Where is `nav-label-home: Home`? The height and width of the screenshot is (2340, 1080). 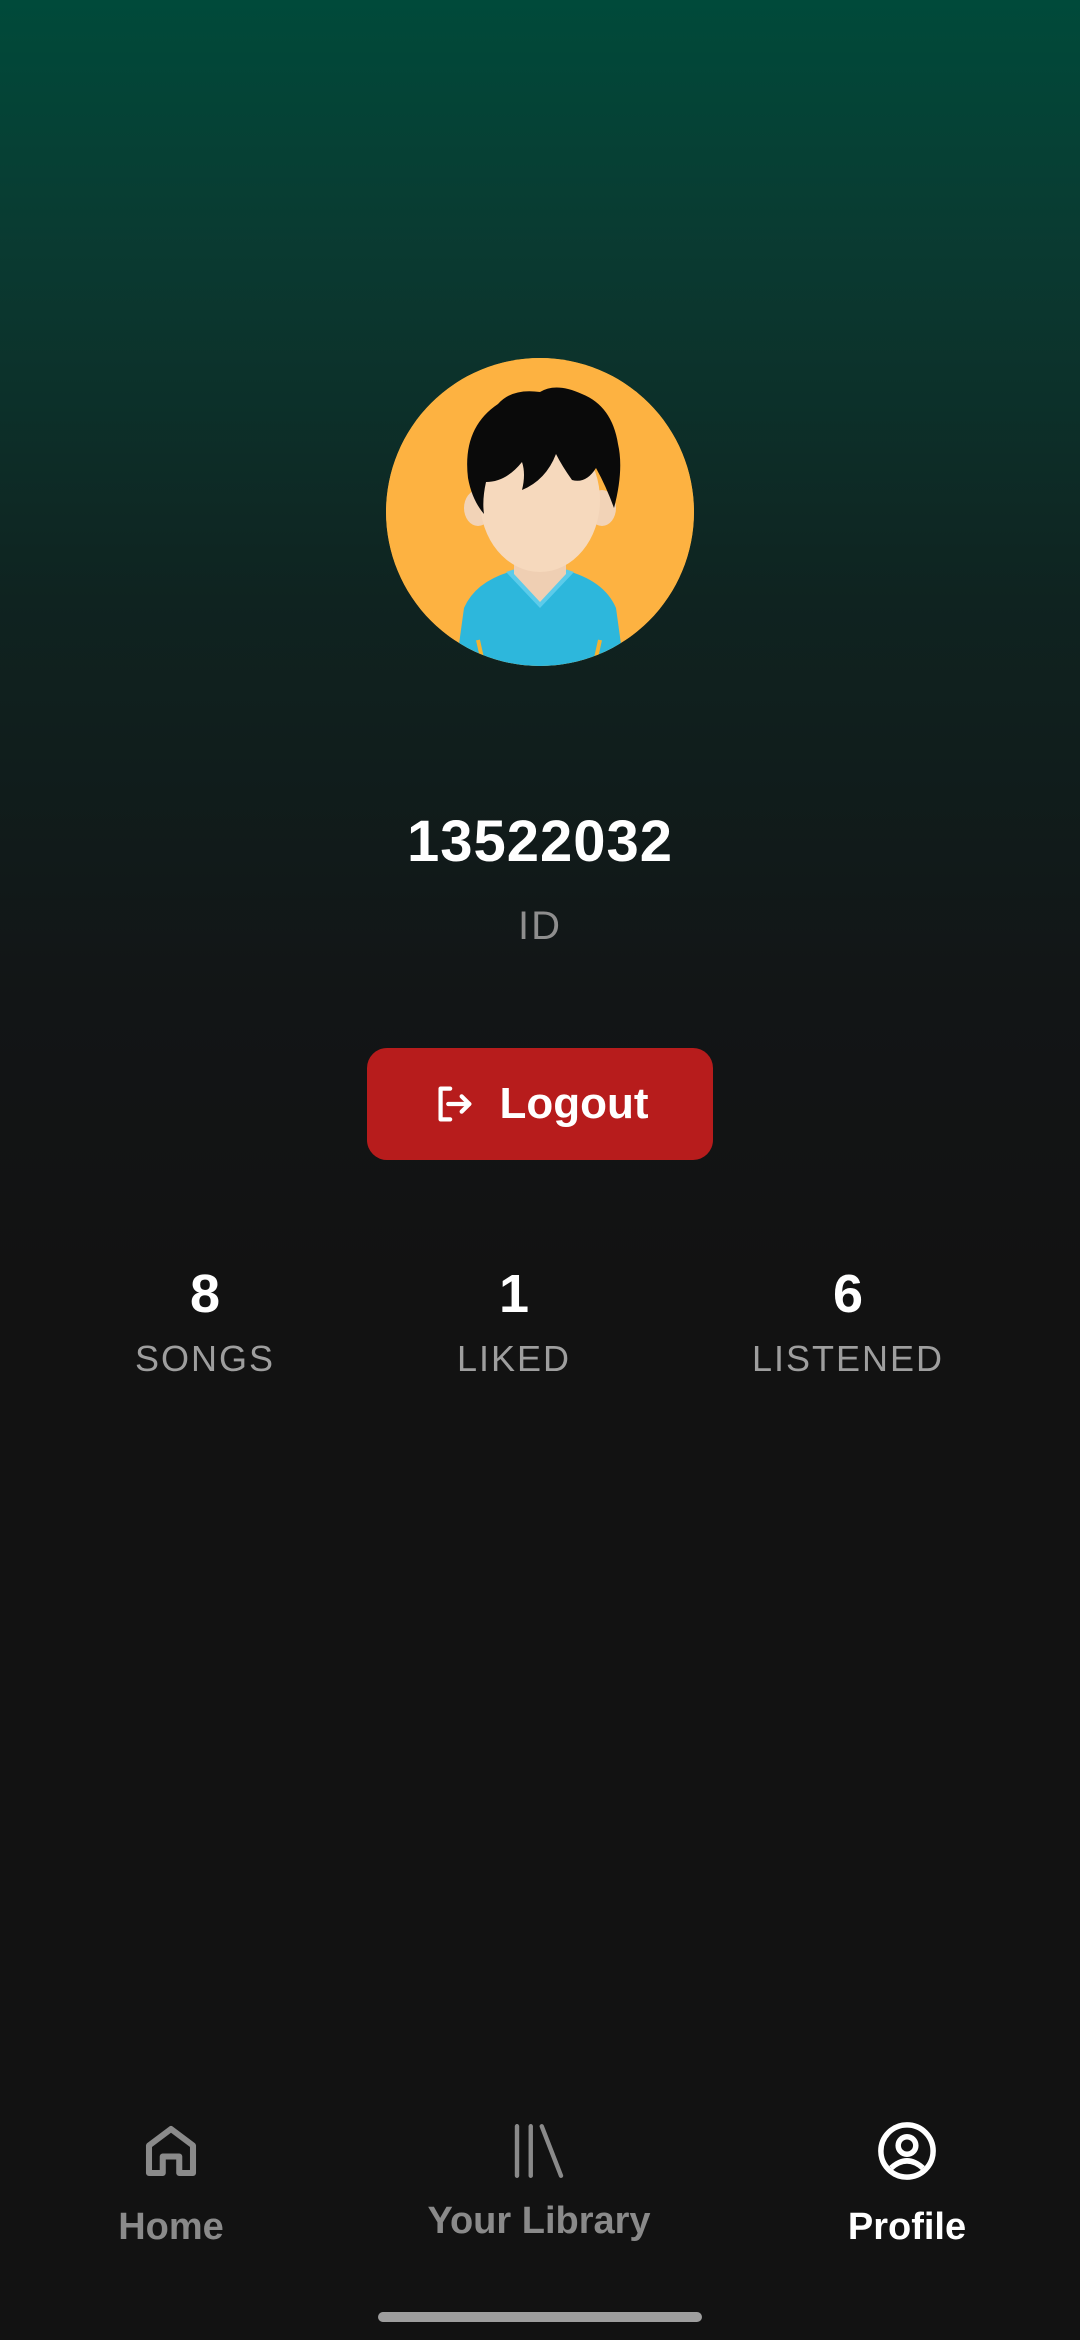
nav-label-home: Home is located at coordinates (171, 2227).